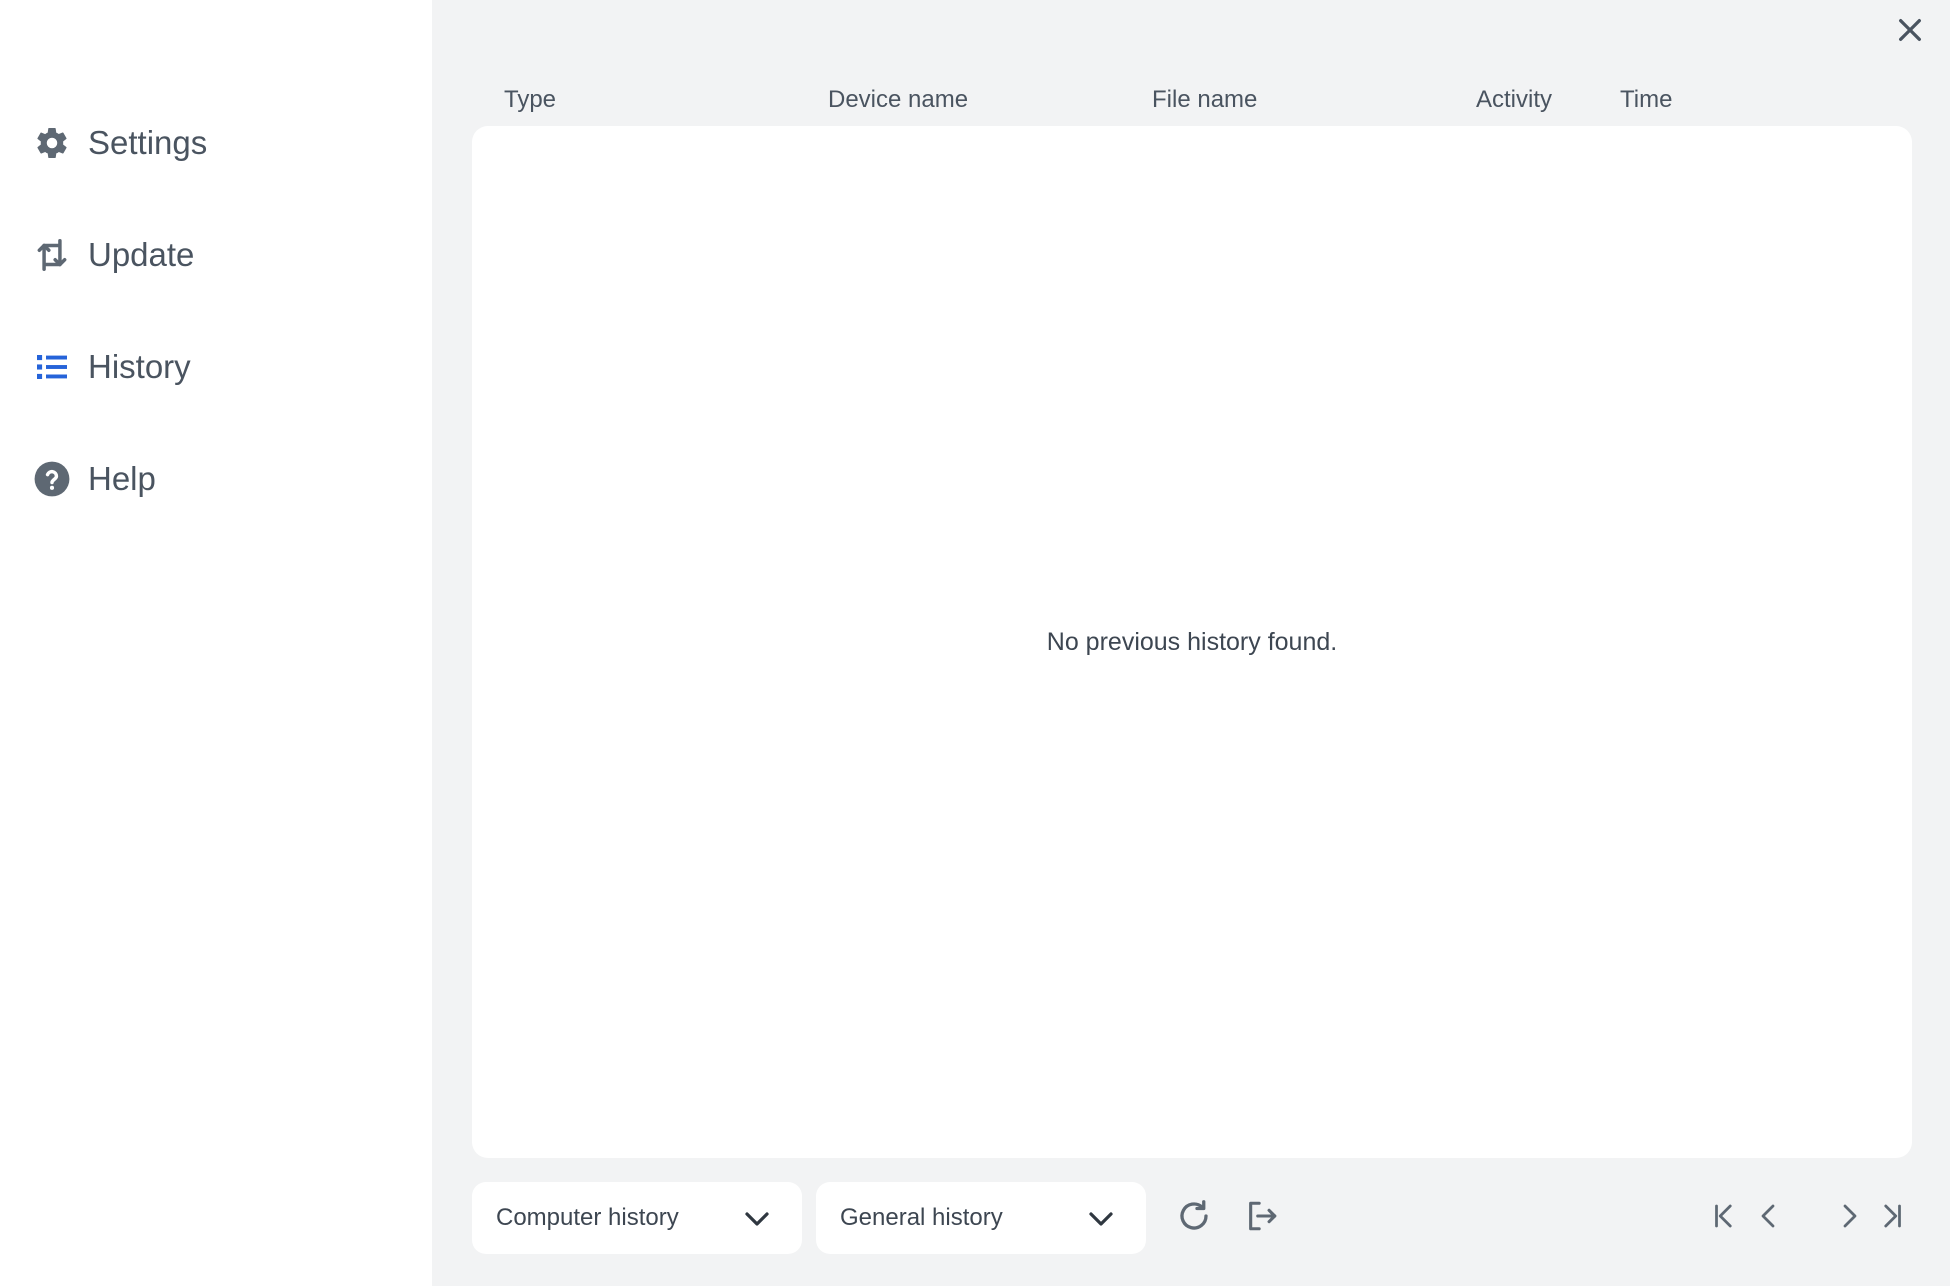  I want to click on chevron-left-icon, so click(1768, 1218).